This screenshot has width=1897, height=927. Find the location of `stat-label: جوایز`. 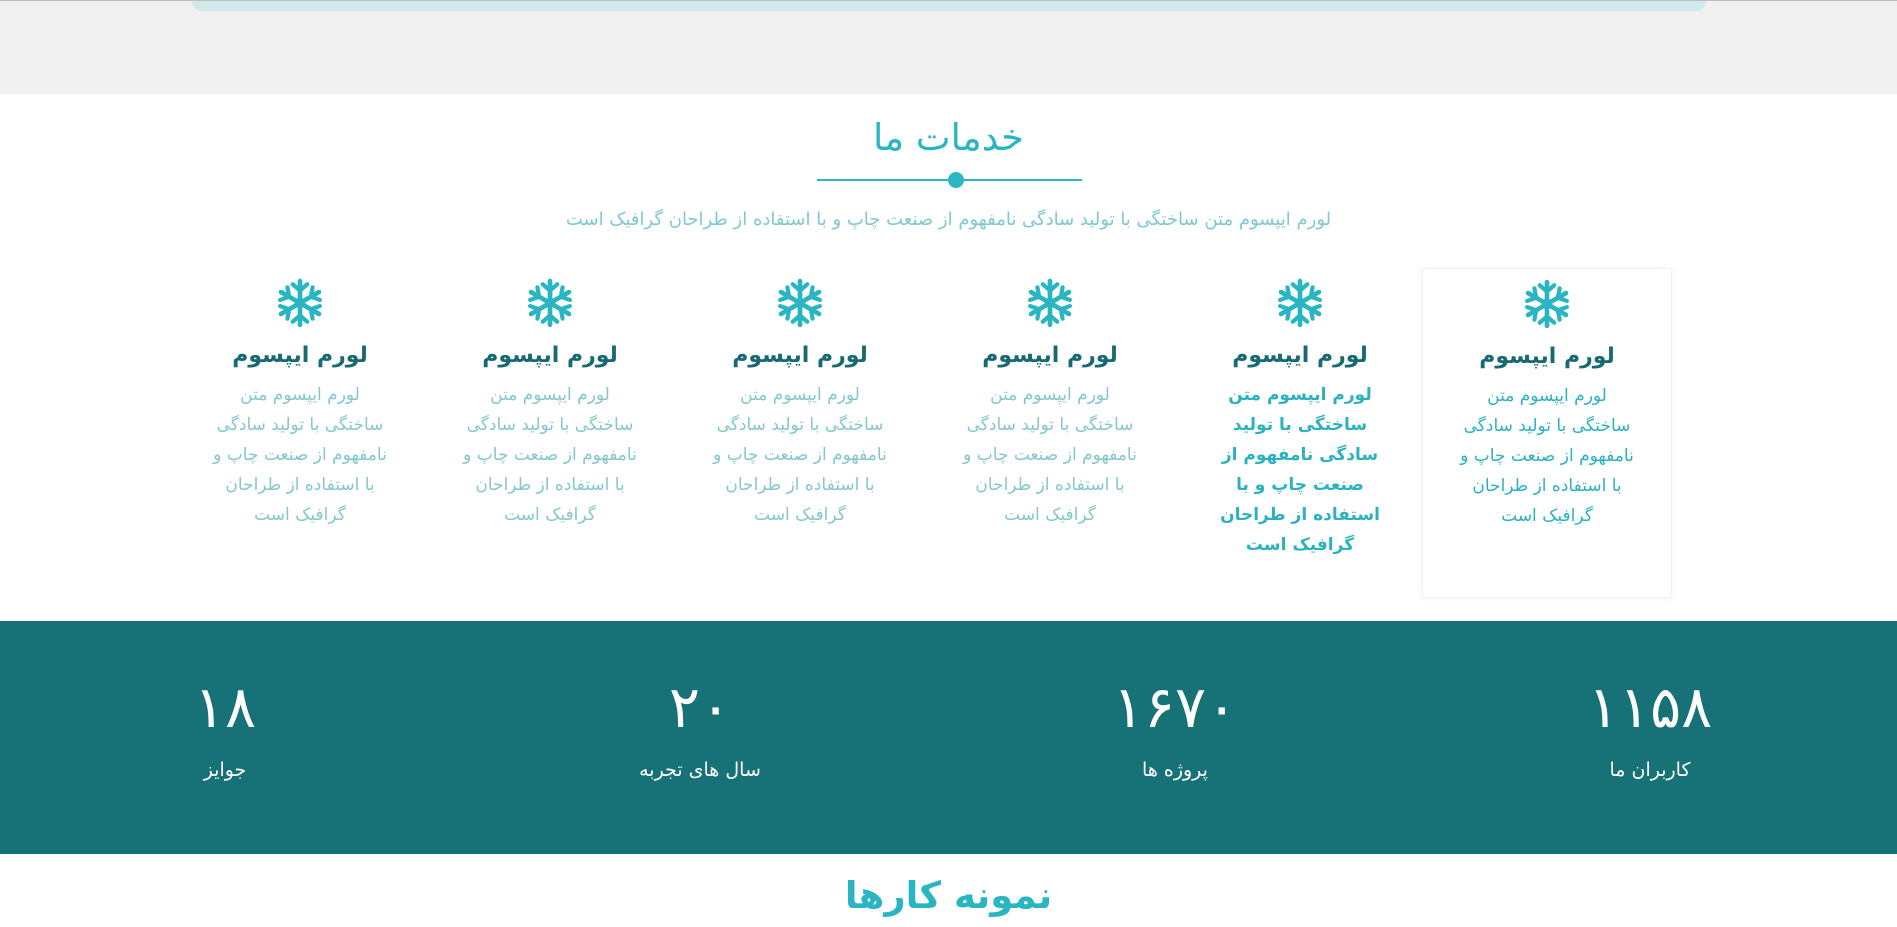

stat-label: جوایز is located at coordinates (225, 770).